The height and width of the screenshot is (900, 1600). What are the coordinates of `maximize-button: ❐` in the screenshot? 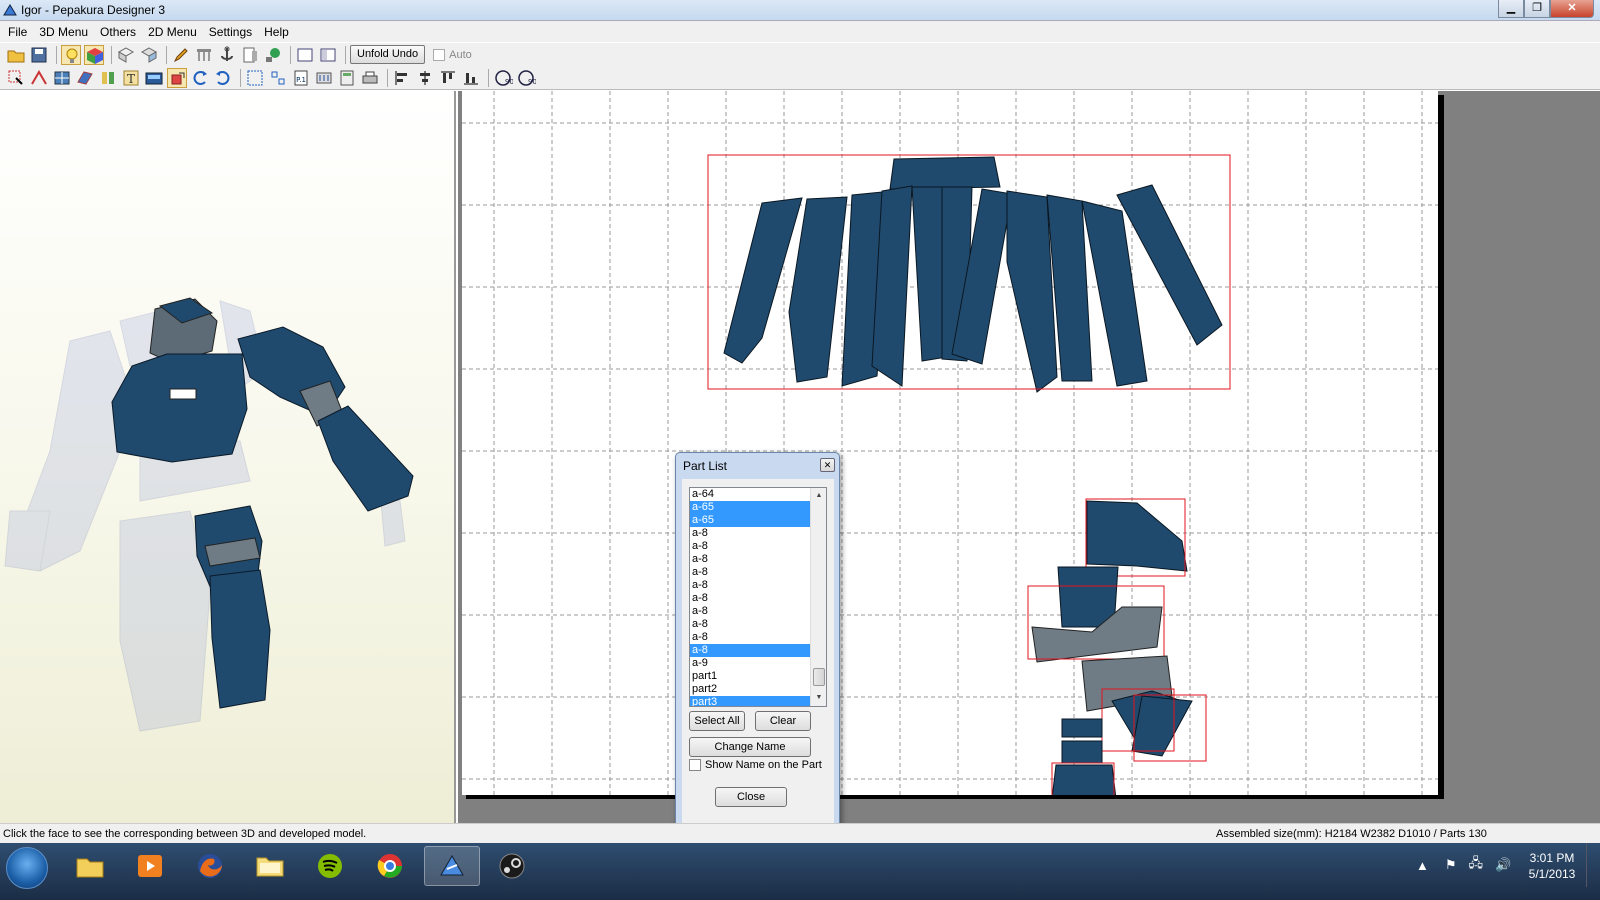 It's located at (1537, 9).